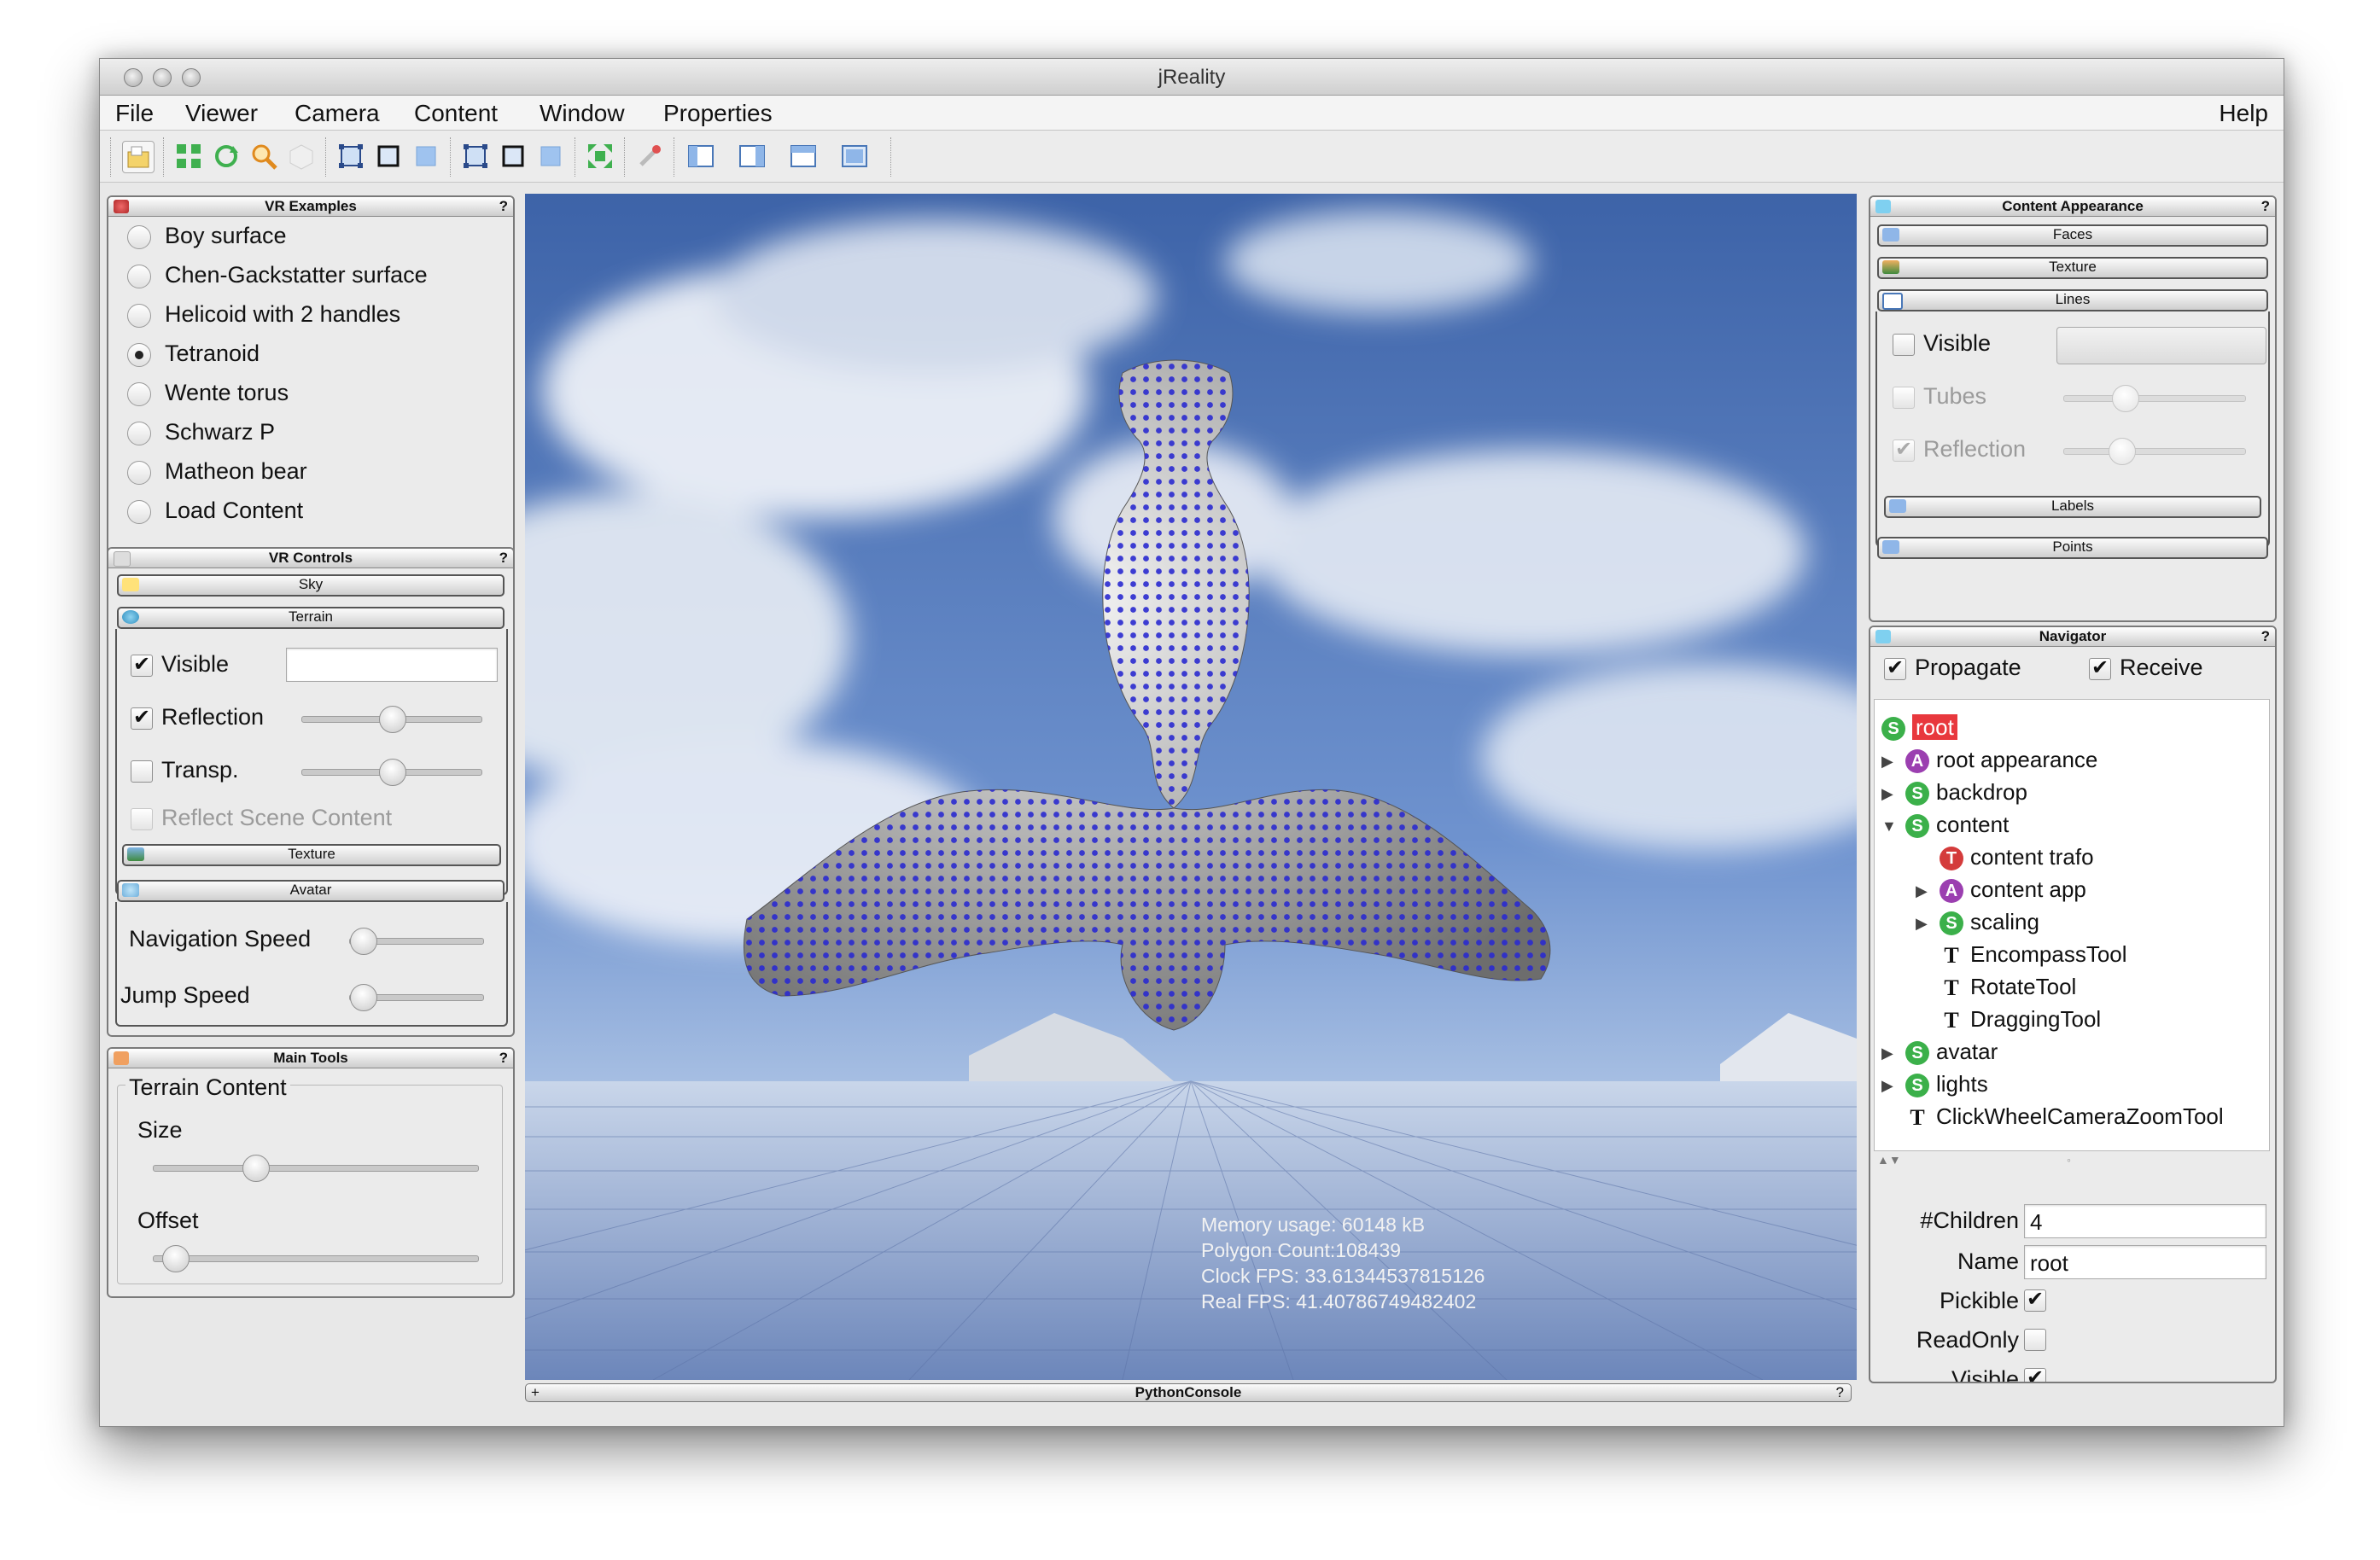  What do you see at coordinates (2072, 548) in the screenshot?
I see `points-section: Points` at bounding box center [2072, 548].